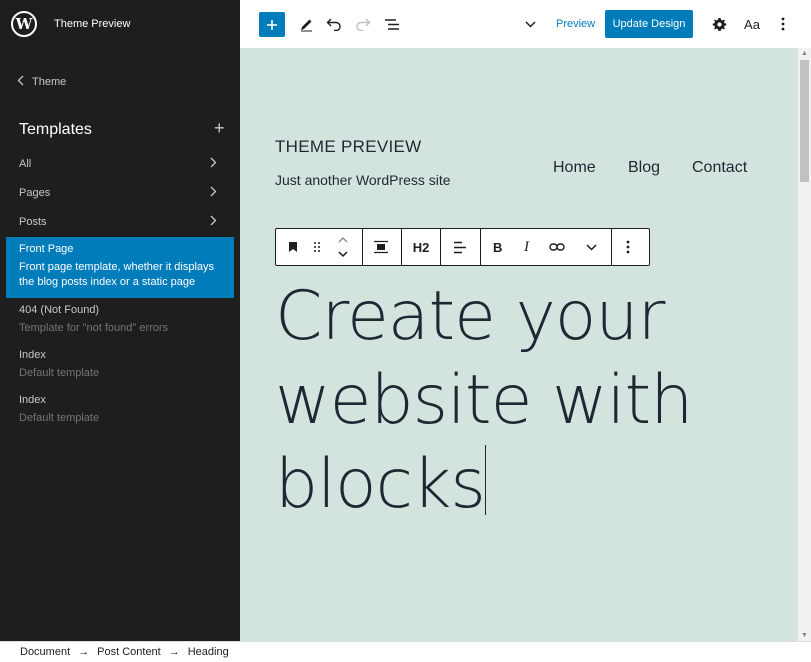 The image size is (811, 662). What do you see at coordinates (363, 180) in the screenshot?
I see `site-tagline: Just another WordPress site` at bounding box center [363, 180].